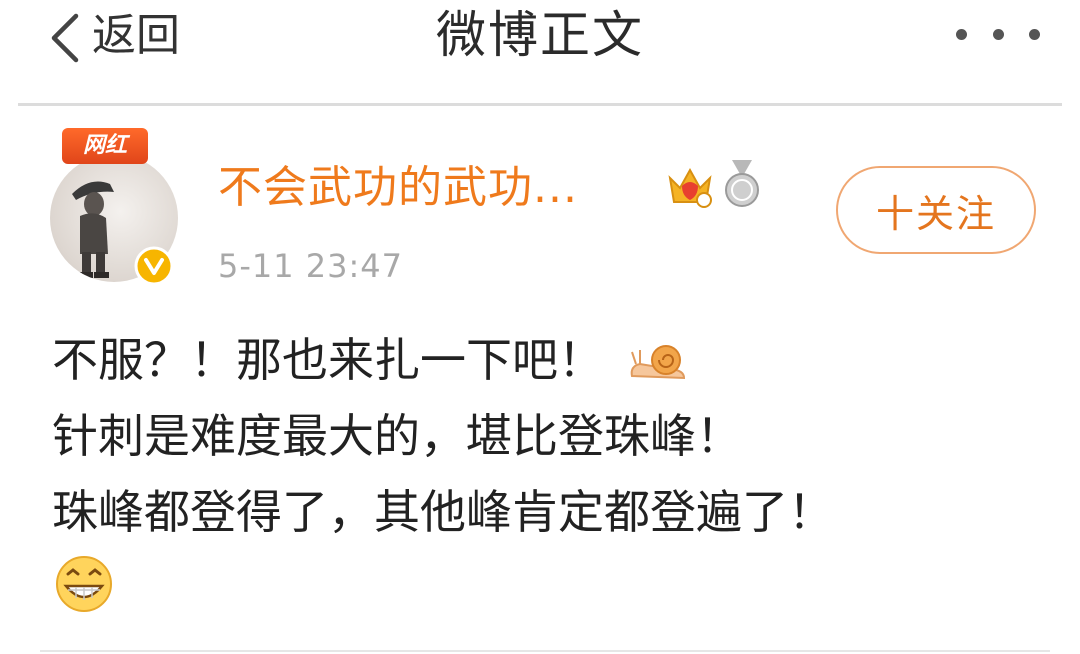 The width and height of the screenshot is (1080, 654). I want to click on grin-emoji-icon, so click(84, 584).